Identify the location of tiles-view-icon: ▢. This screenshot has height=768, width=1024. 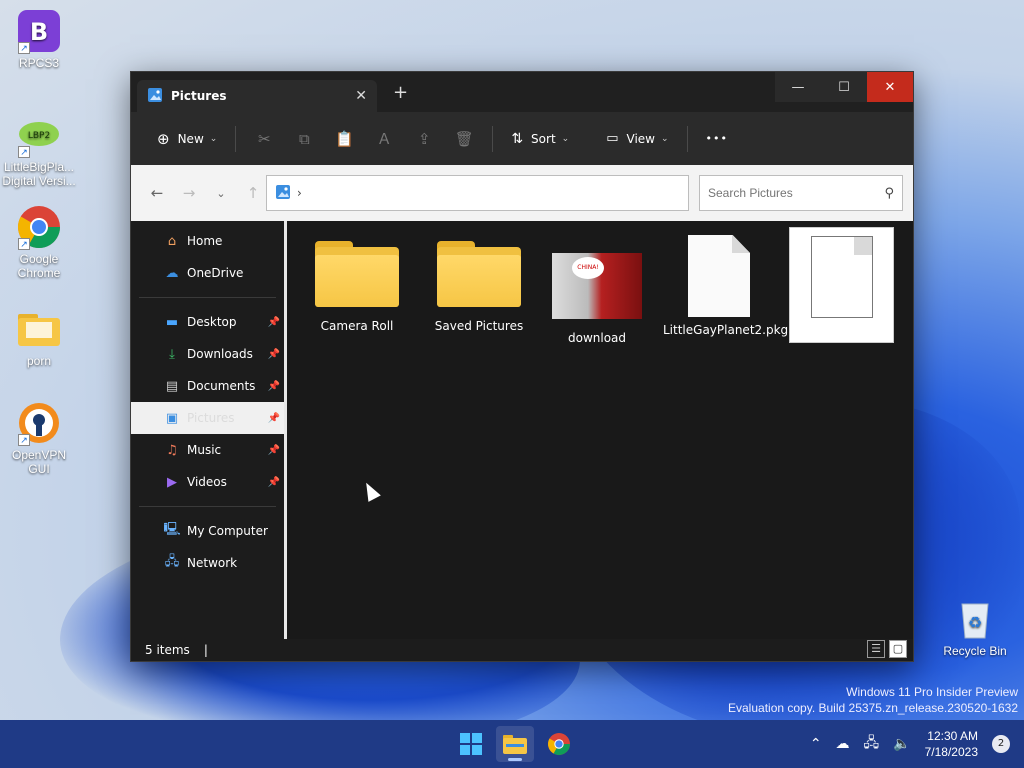
(898, 649).